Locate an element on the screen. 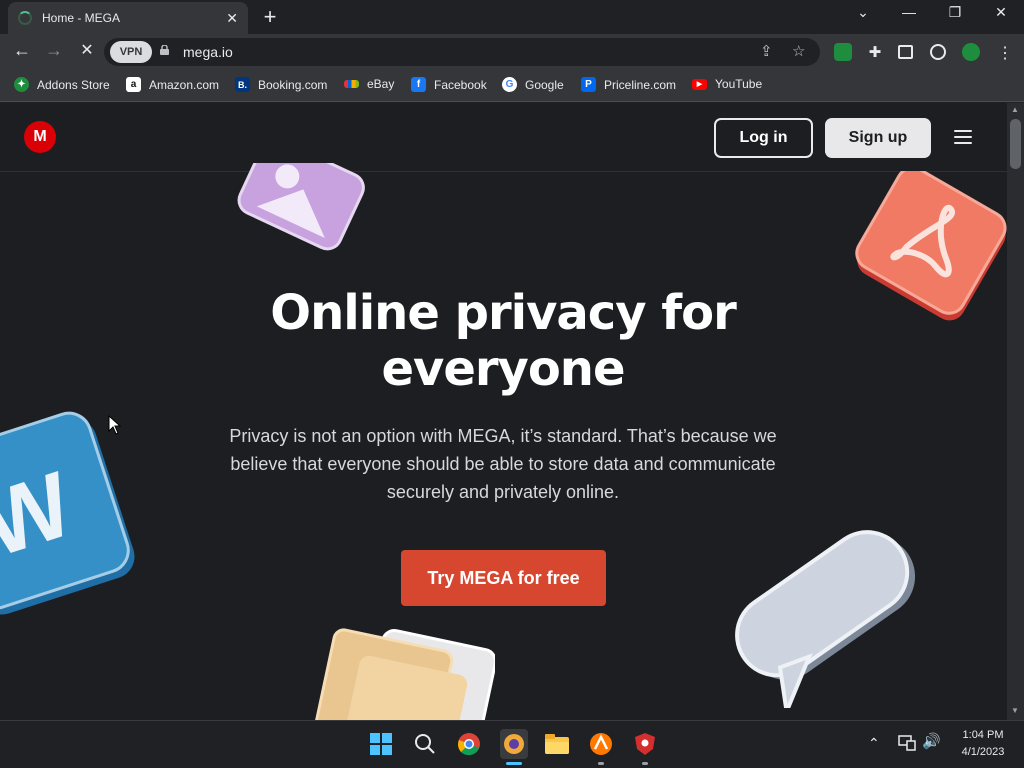 This screenshot has width=1024, height=768. windows-taskbar: ⌃ 🔊 1:04 PM 4/1/2023 is located at coordinates (512, 744).